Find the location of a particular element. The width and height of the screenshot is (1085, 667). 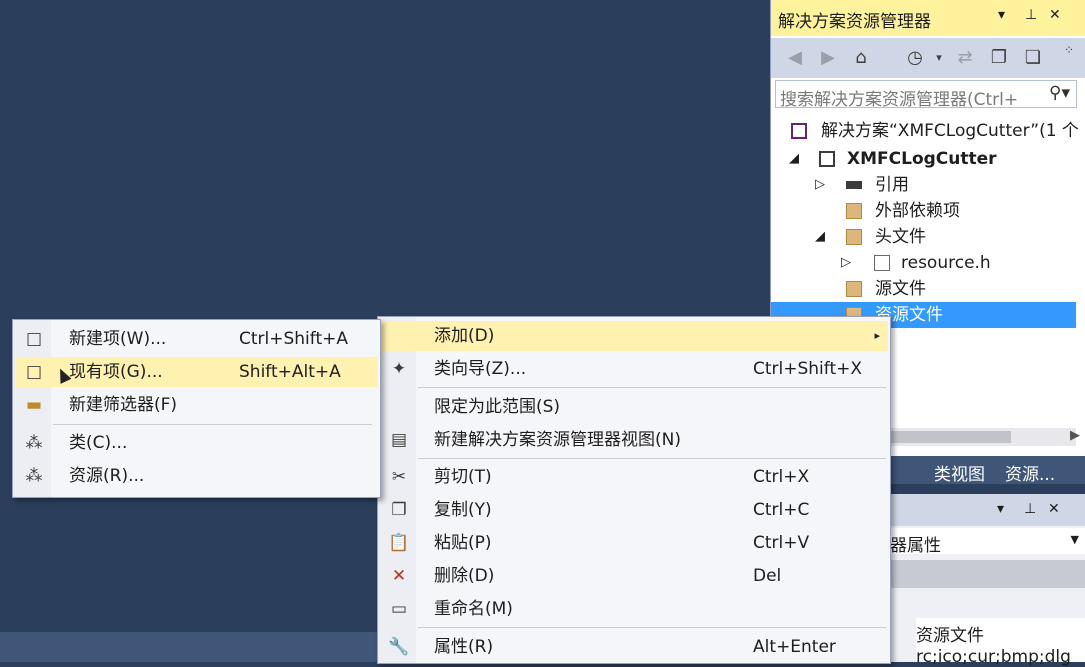

menu-item-cut: ✂ 剪切(T) Ctrl+X is located at coordinates (634, 477).